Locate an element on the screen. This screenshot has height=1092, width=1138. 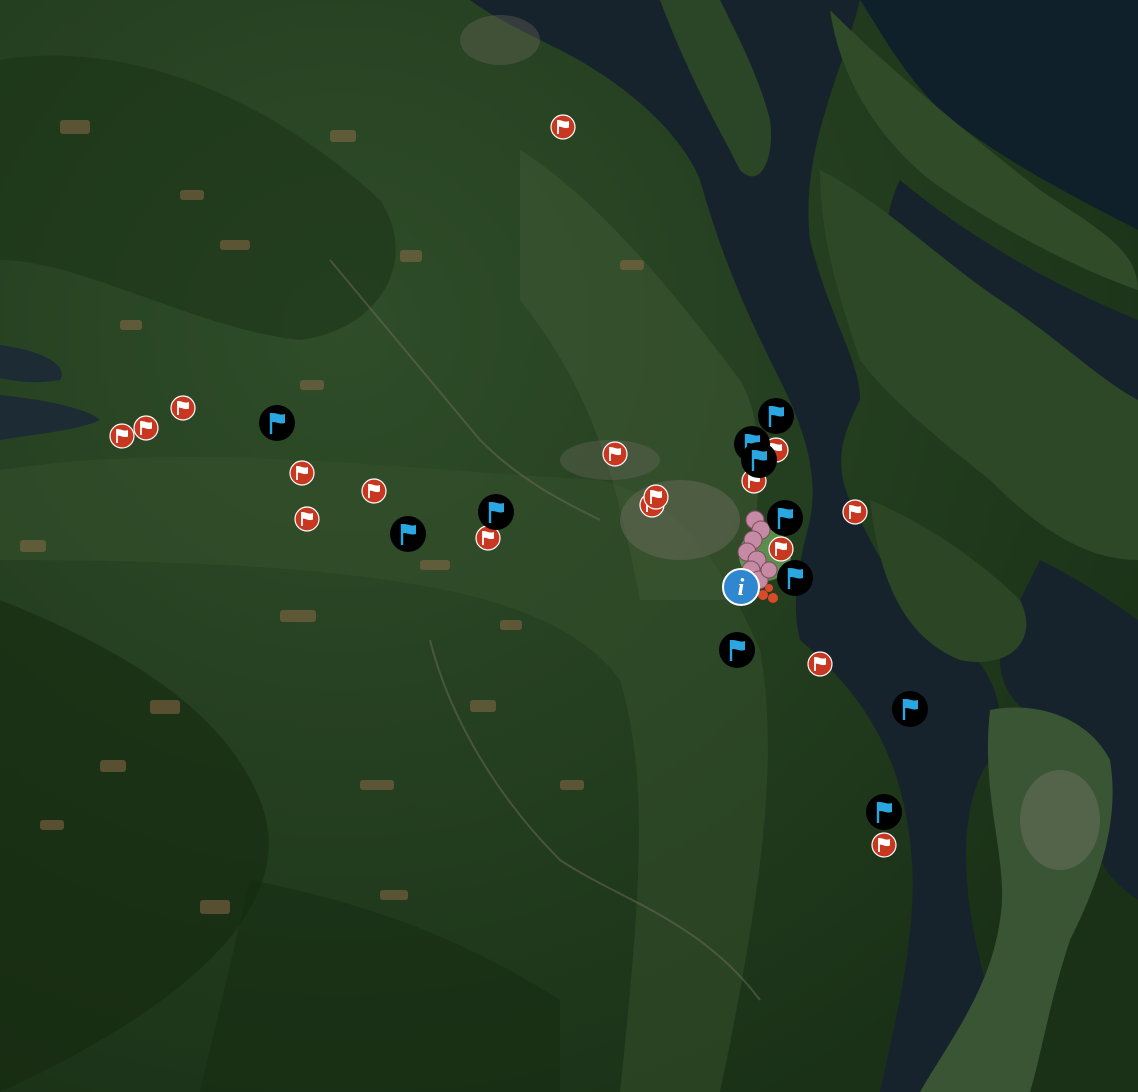
info-glyph: i is located at coordinates (741, 588).